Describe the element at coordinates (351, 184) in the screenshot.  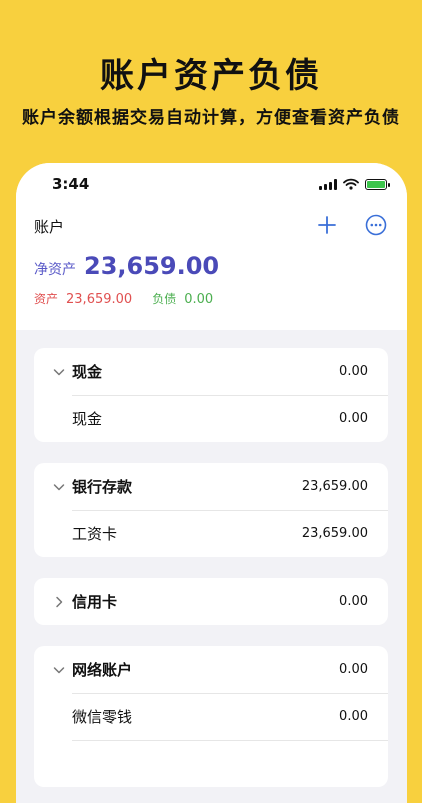
I see `wifi-icon` at that location.